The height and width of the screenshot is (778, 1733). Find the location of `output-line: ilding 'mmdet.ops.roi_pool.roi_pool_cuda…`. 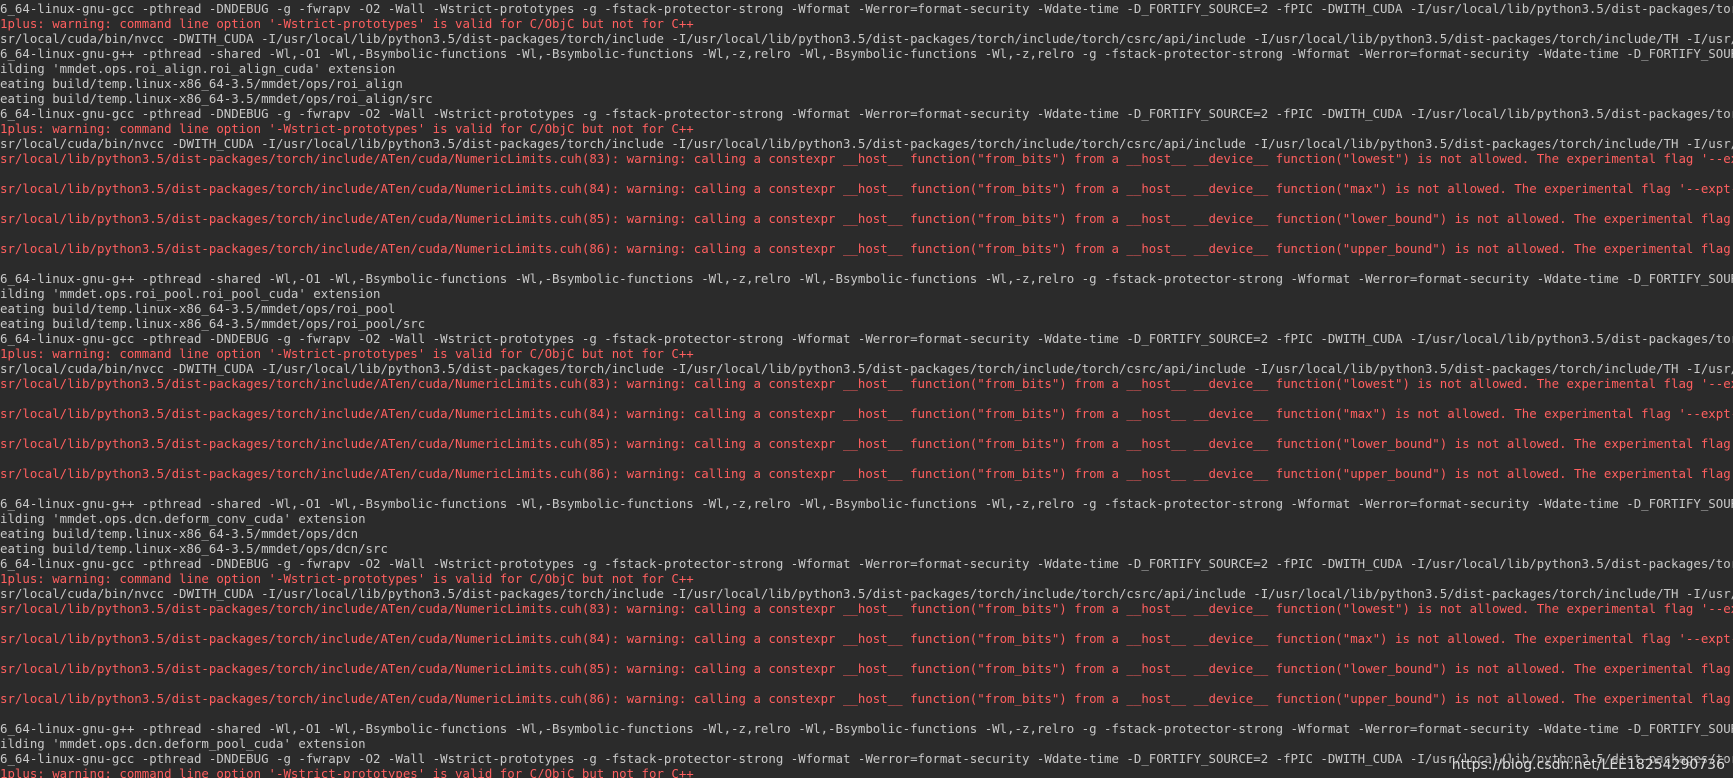

output-line: ilding 'mmdet.ops.roi_pool.roi_pool_cuda… is located at coordinates (190, 293).